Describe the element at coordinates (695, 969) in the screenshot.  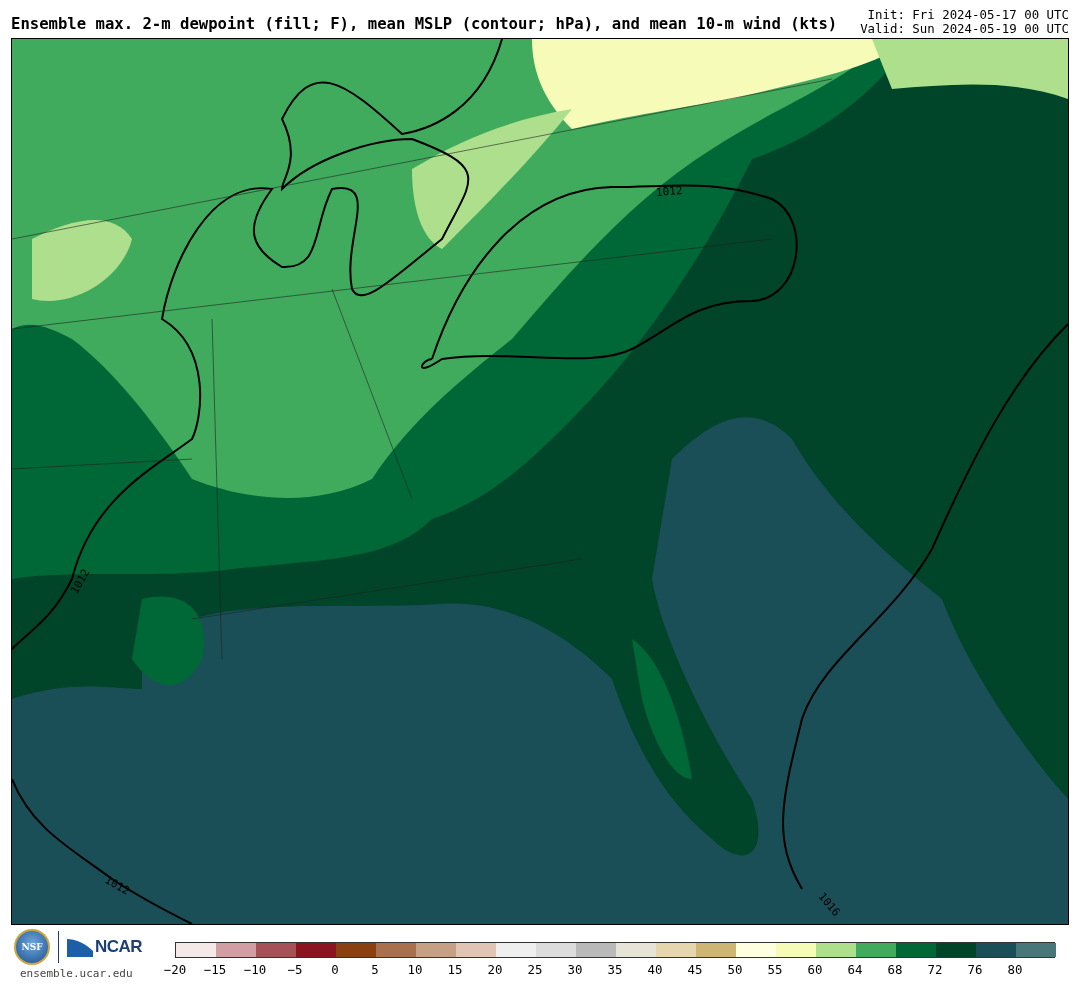
I see `colorbar-tick-label: 45` at that location.